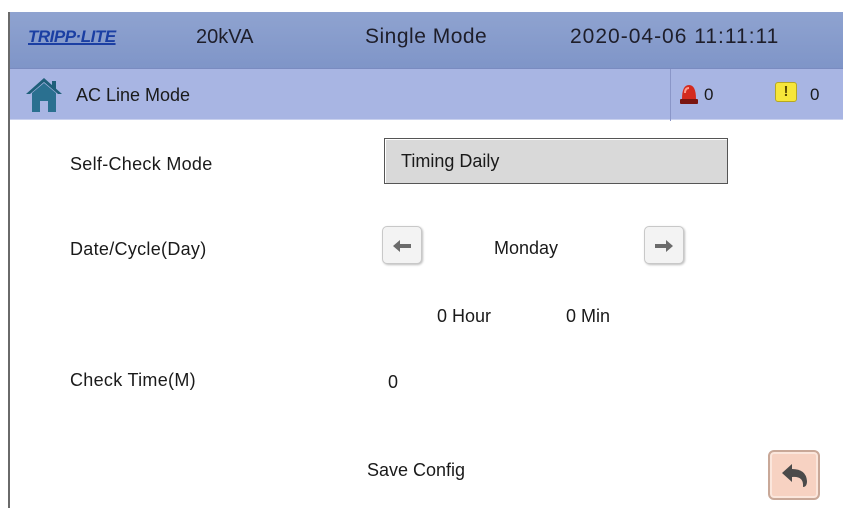  I want to click on arrow-left-icon, so click(402, 246).